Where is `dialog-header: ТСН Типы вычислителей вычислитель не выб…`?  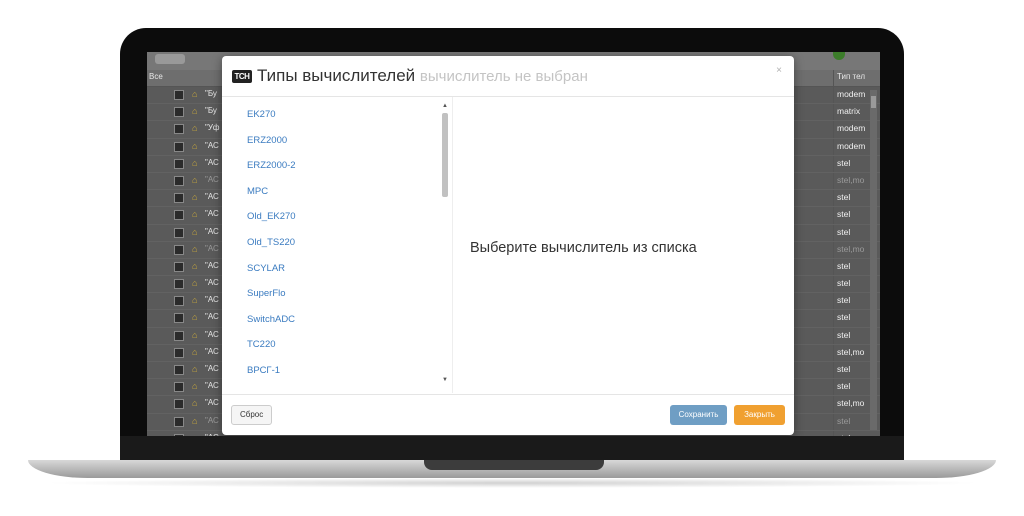
dialog-header: ТСН Типы вычислителей вычислитель не выб… is located at coordinates (508, 76).